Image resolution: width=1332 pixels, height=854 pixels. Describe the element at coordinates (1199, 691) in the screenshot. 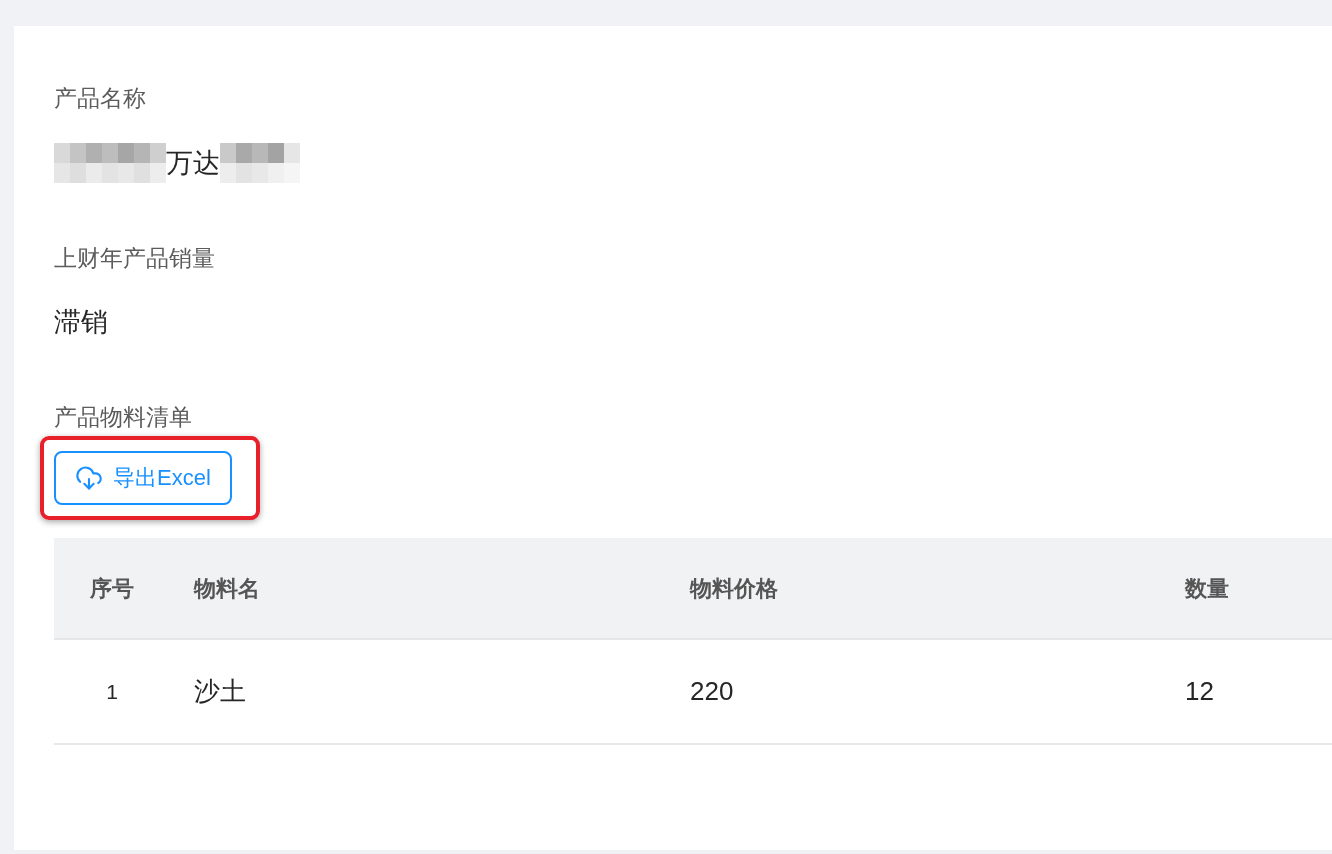

I see `table-cell-text: 12` at that location.